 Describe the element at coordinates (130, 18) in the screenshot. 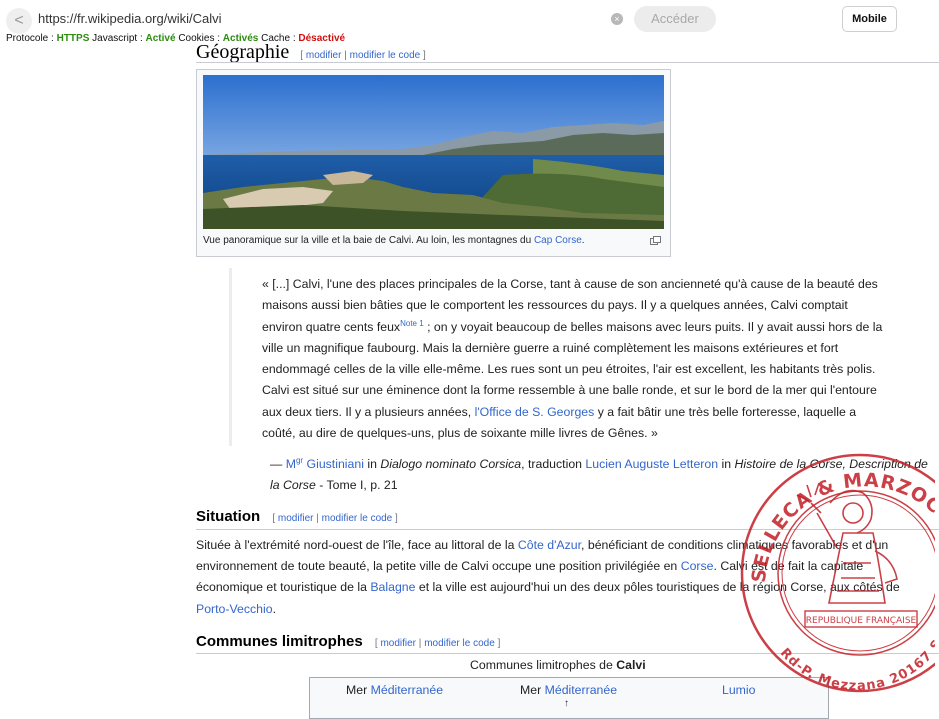

I see `url-field: https://fr.wikipedia.org/wiki/Calvi` at that location.